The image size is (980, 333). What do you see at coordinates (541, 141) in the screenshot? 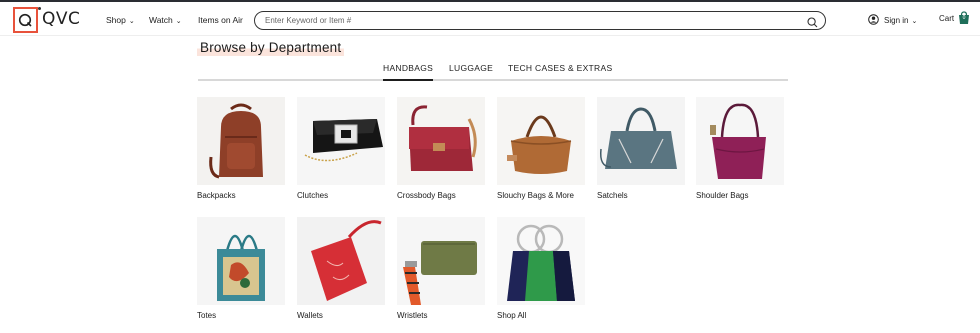
I see `slouchy-bag-image` at bounding box center [541, 141].